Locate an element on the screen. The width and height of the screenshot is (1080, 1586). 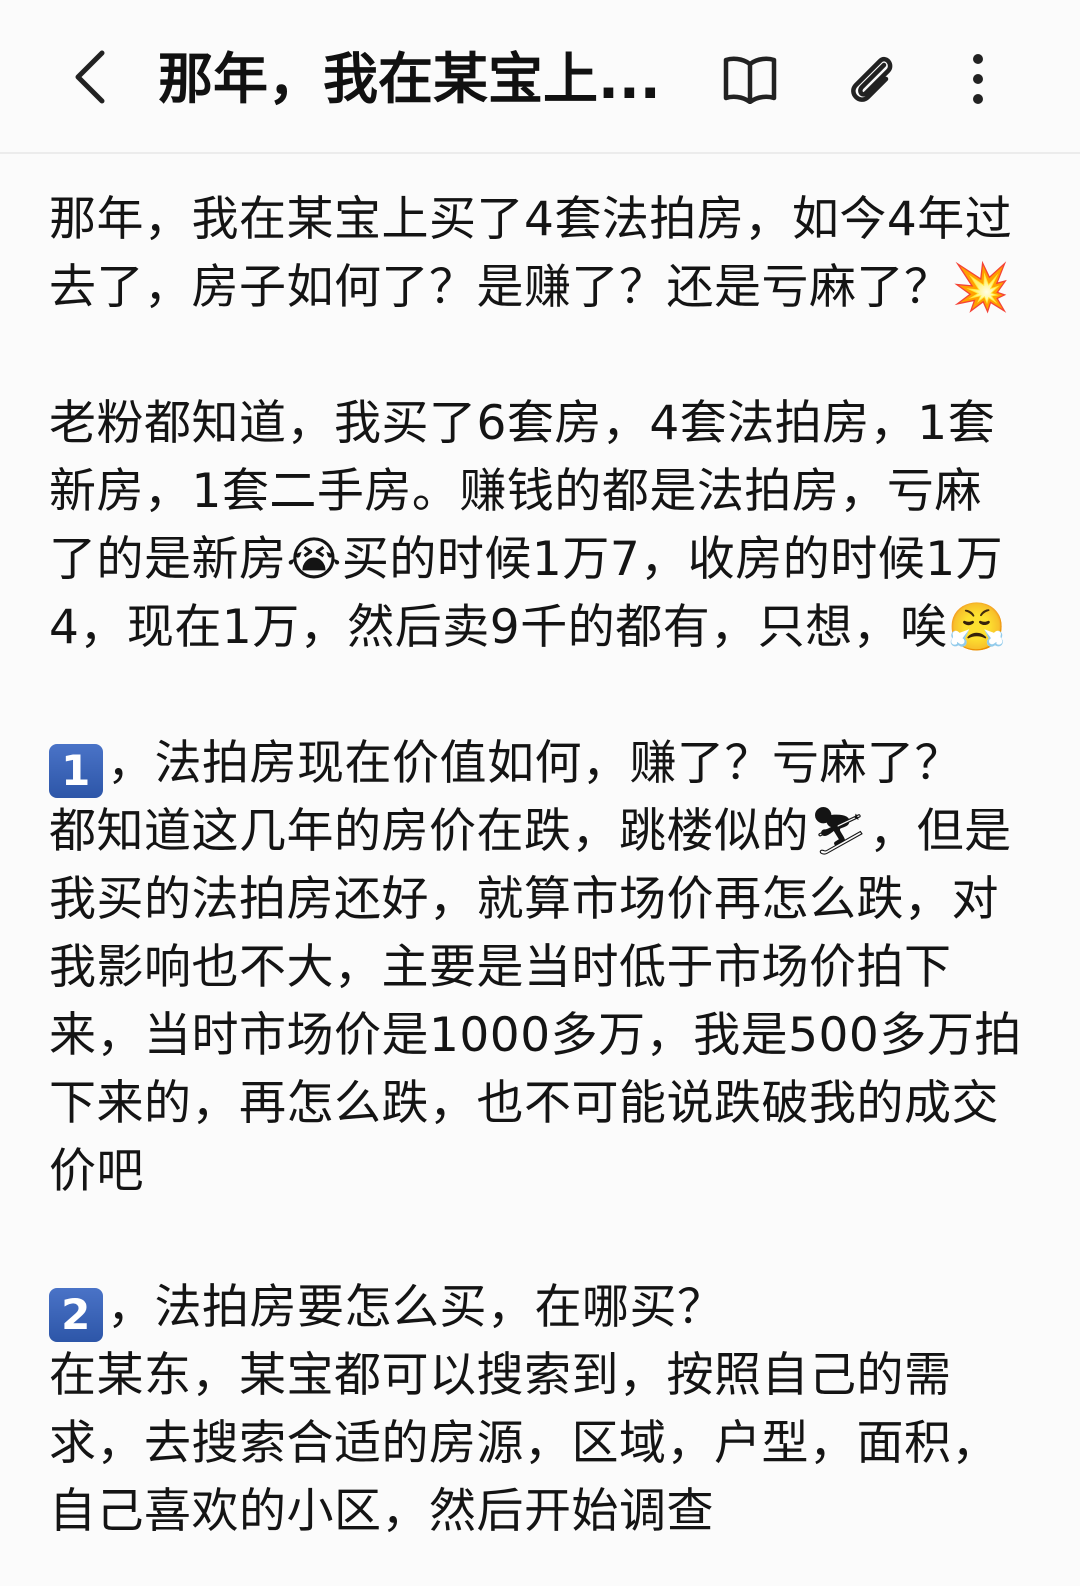
reading-mode-button is located at coordinates (750, 79).